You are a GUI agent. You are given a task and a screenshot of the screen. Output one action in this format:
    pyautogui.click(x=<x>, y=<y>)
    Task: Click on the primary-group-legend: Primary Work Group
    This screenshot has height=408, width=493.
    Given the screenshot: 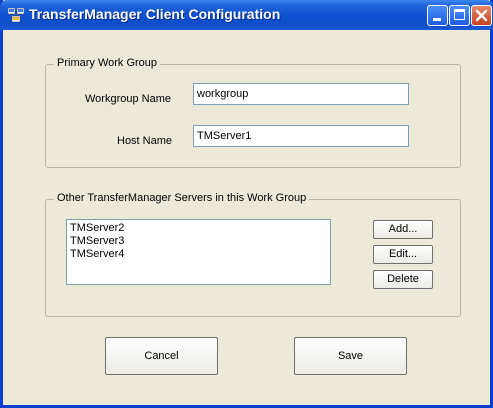 What is the action you would take?
    pyautogui.click(x=107, y=63)
    